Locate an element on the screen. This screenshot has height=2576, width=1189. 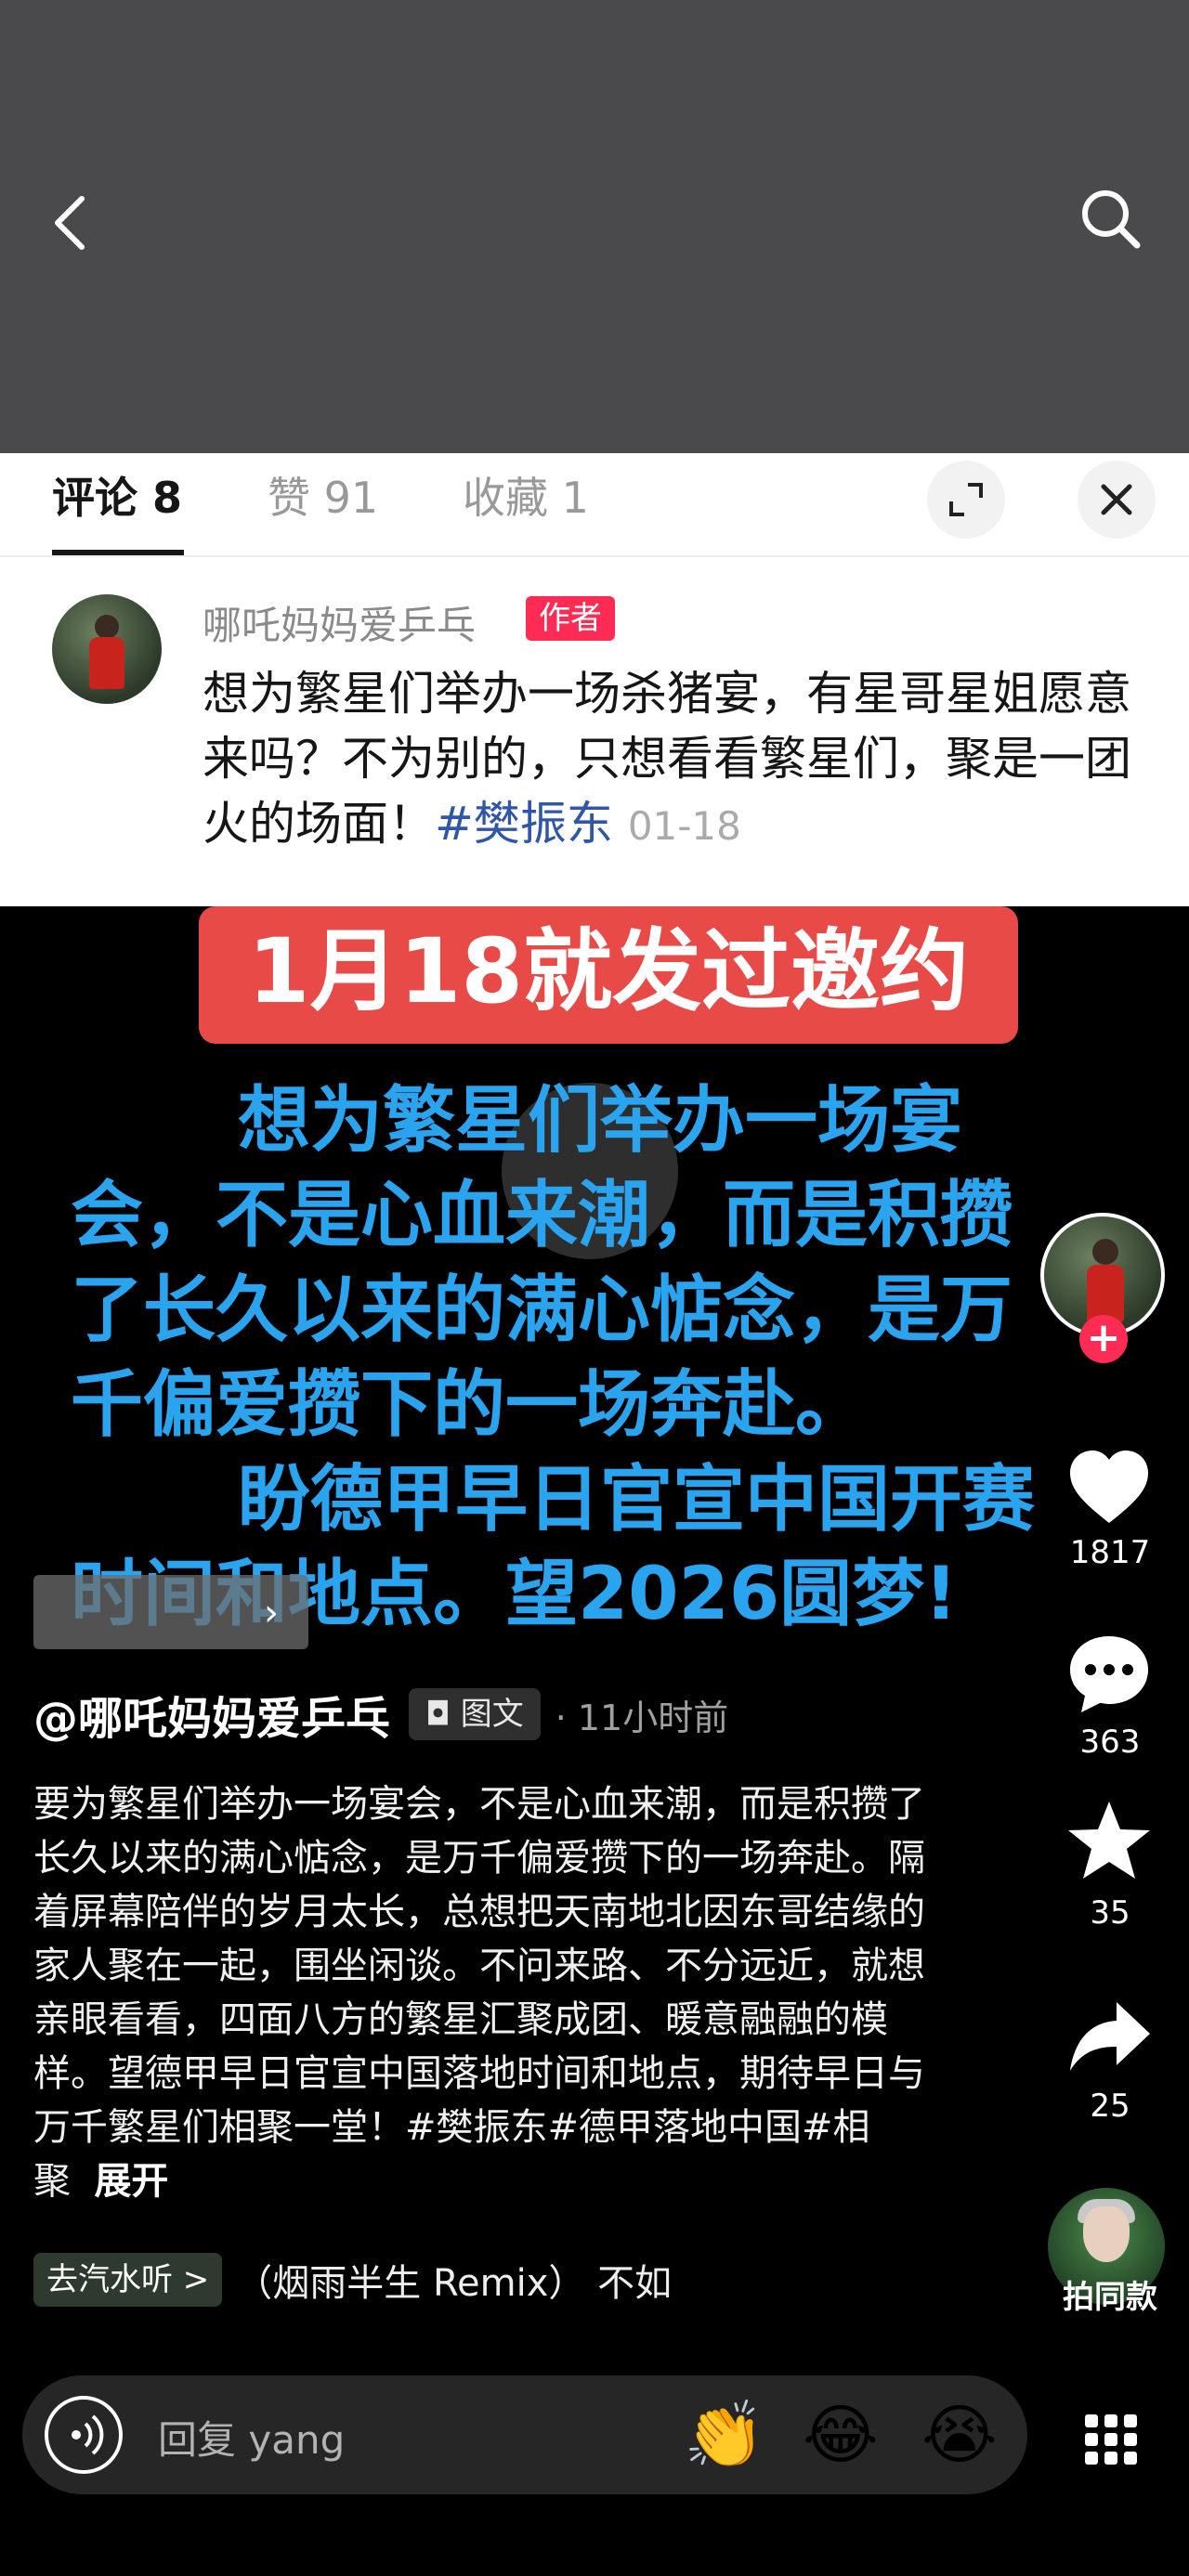
tab-favorites: 收藏 1 is located at coordinates (526, 495).